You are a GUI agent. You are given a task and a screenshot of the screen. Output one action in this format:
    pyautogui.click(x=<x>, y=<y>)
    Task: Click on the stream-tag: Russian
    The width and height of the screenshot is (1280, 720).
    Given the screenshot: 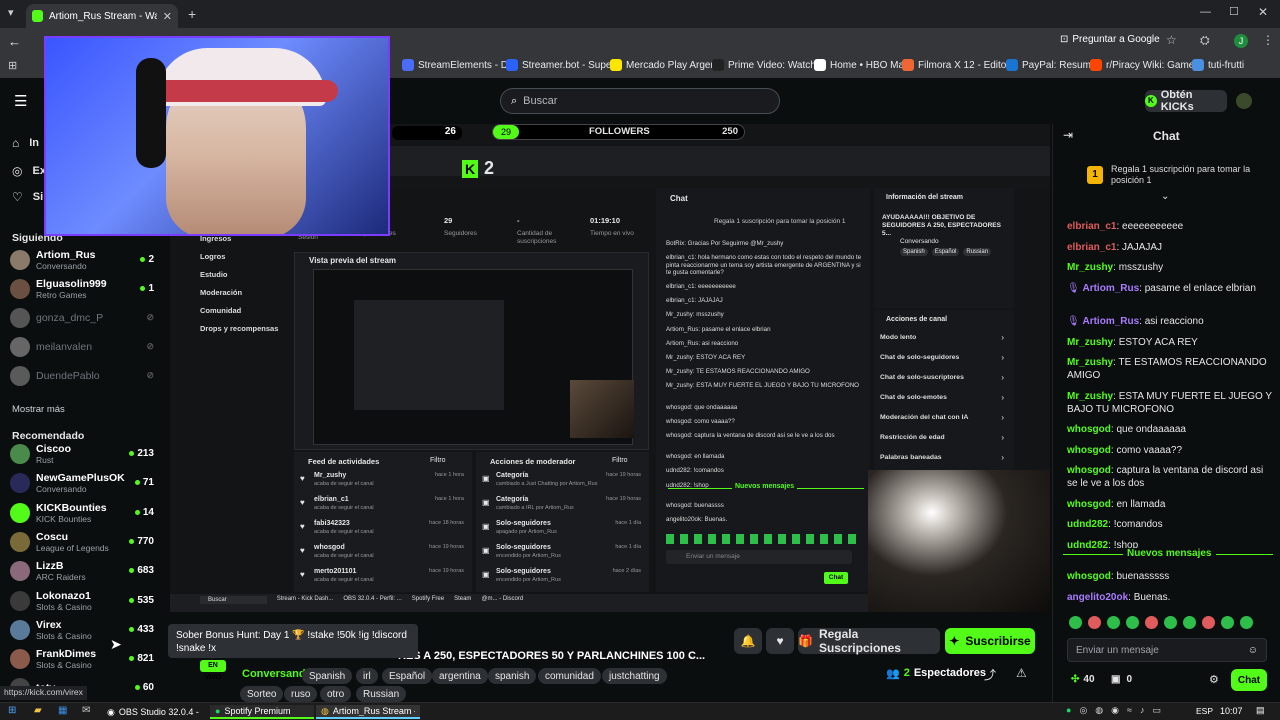 What is the action you would take?
    pyautogui.click(x=381, y=694)
    